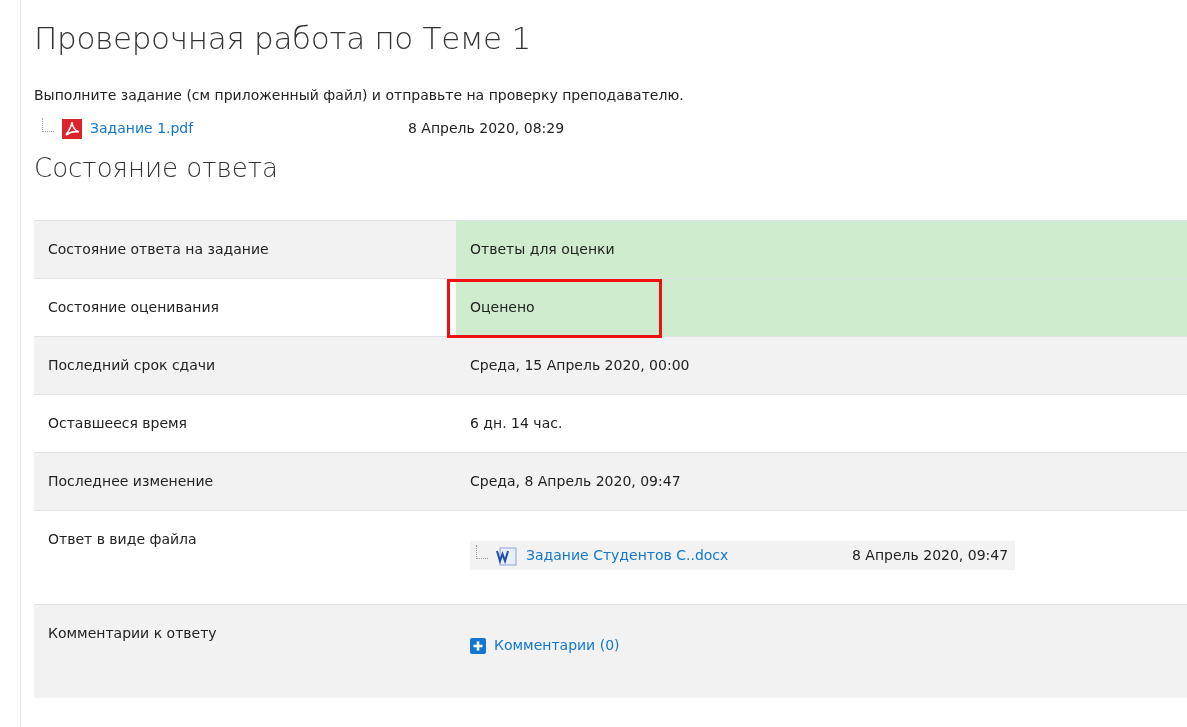 Image resolution: width=1187 pixels, height=727 pixels. Describe the element at coordinates (542, 249) in the screenshot. I see `status-value: Ответы для оценки` at that location.